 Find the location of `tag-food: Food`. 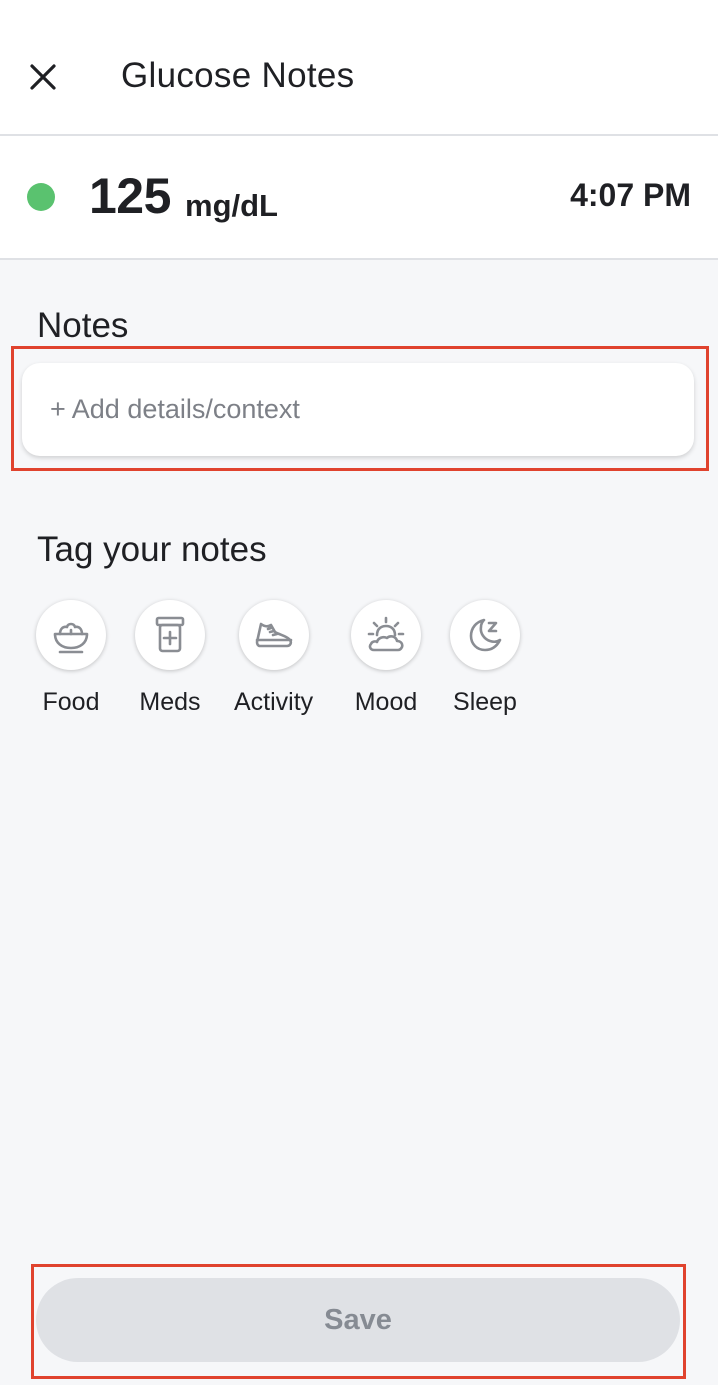

tag-food: Food is located at coordinates (71, 658).